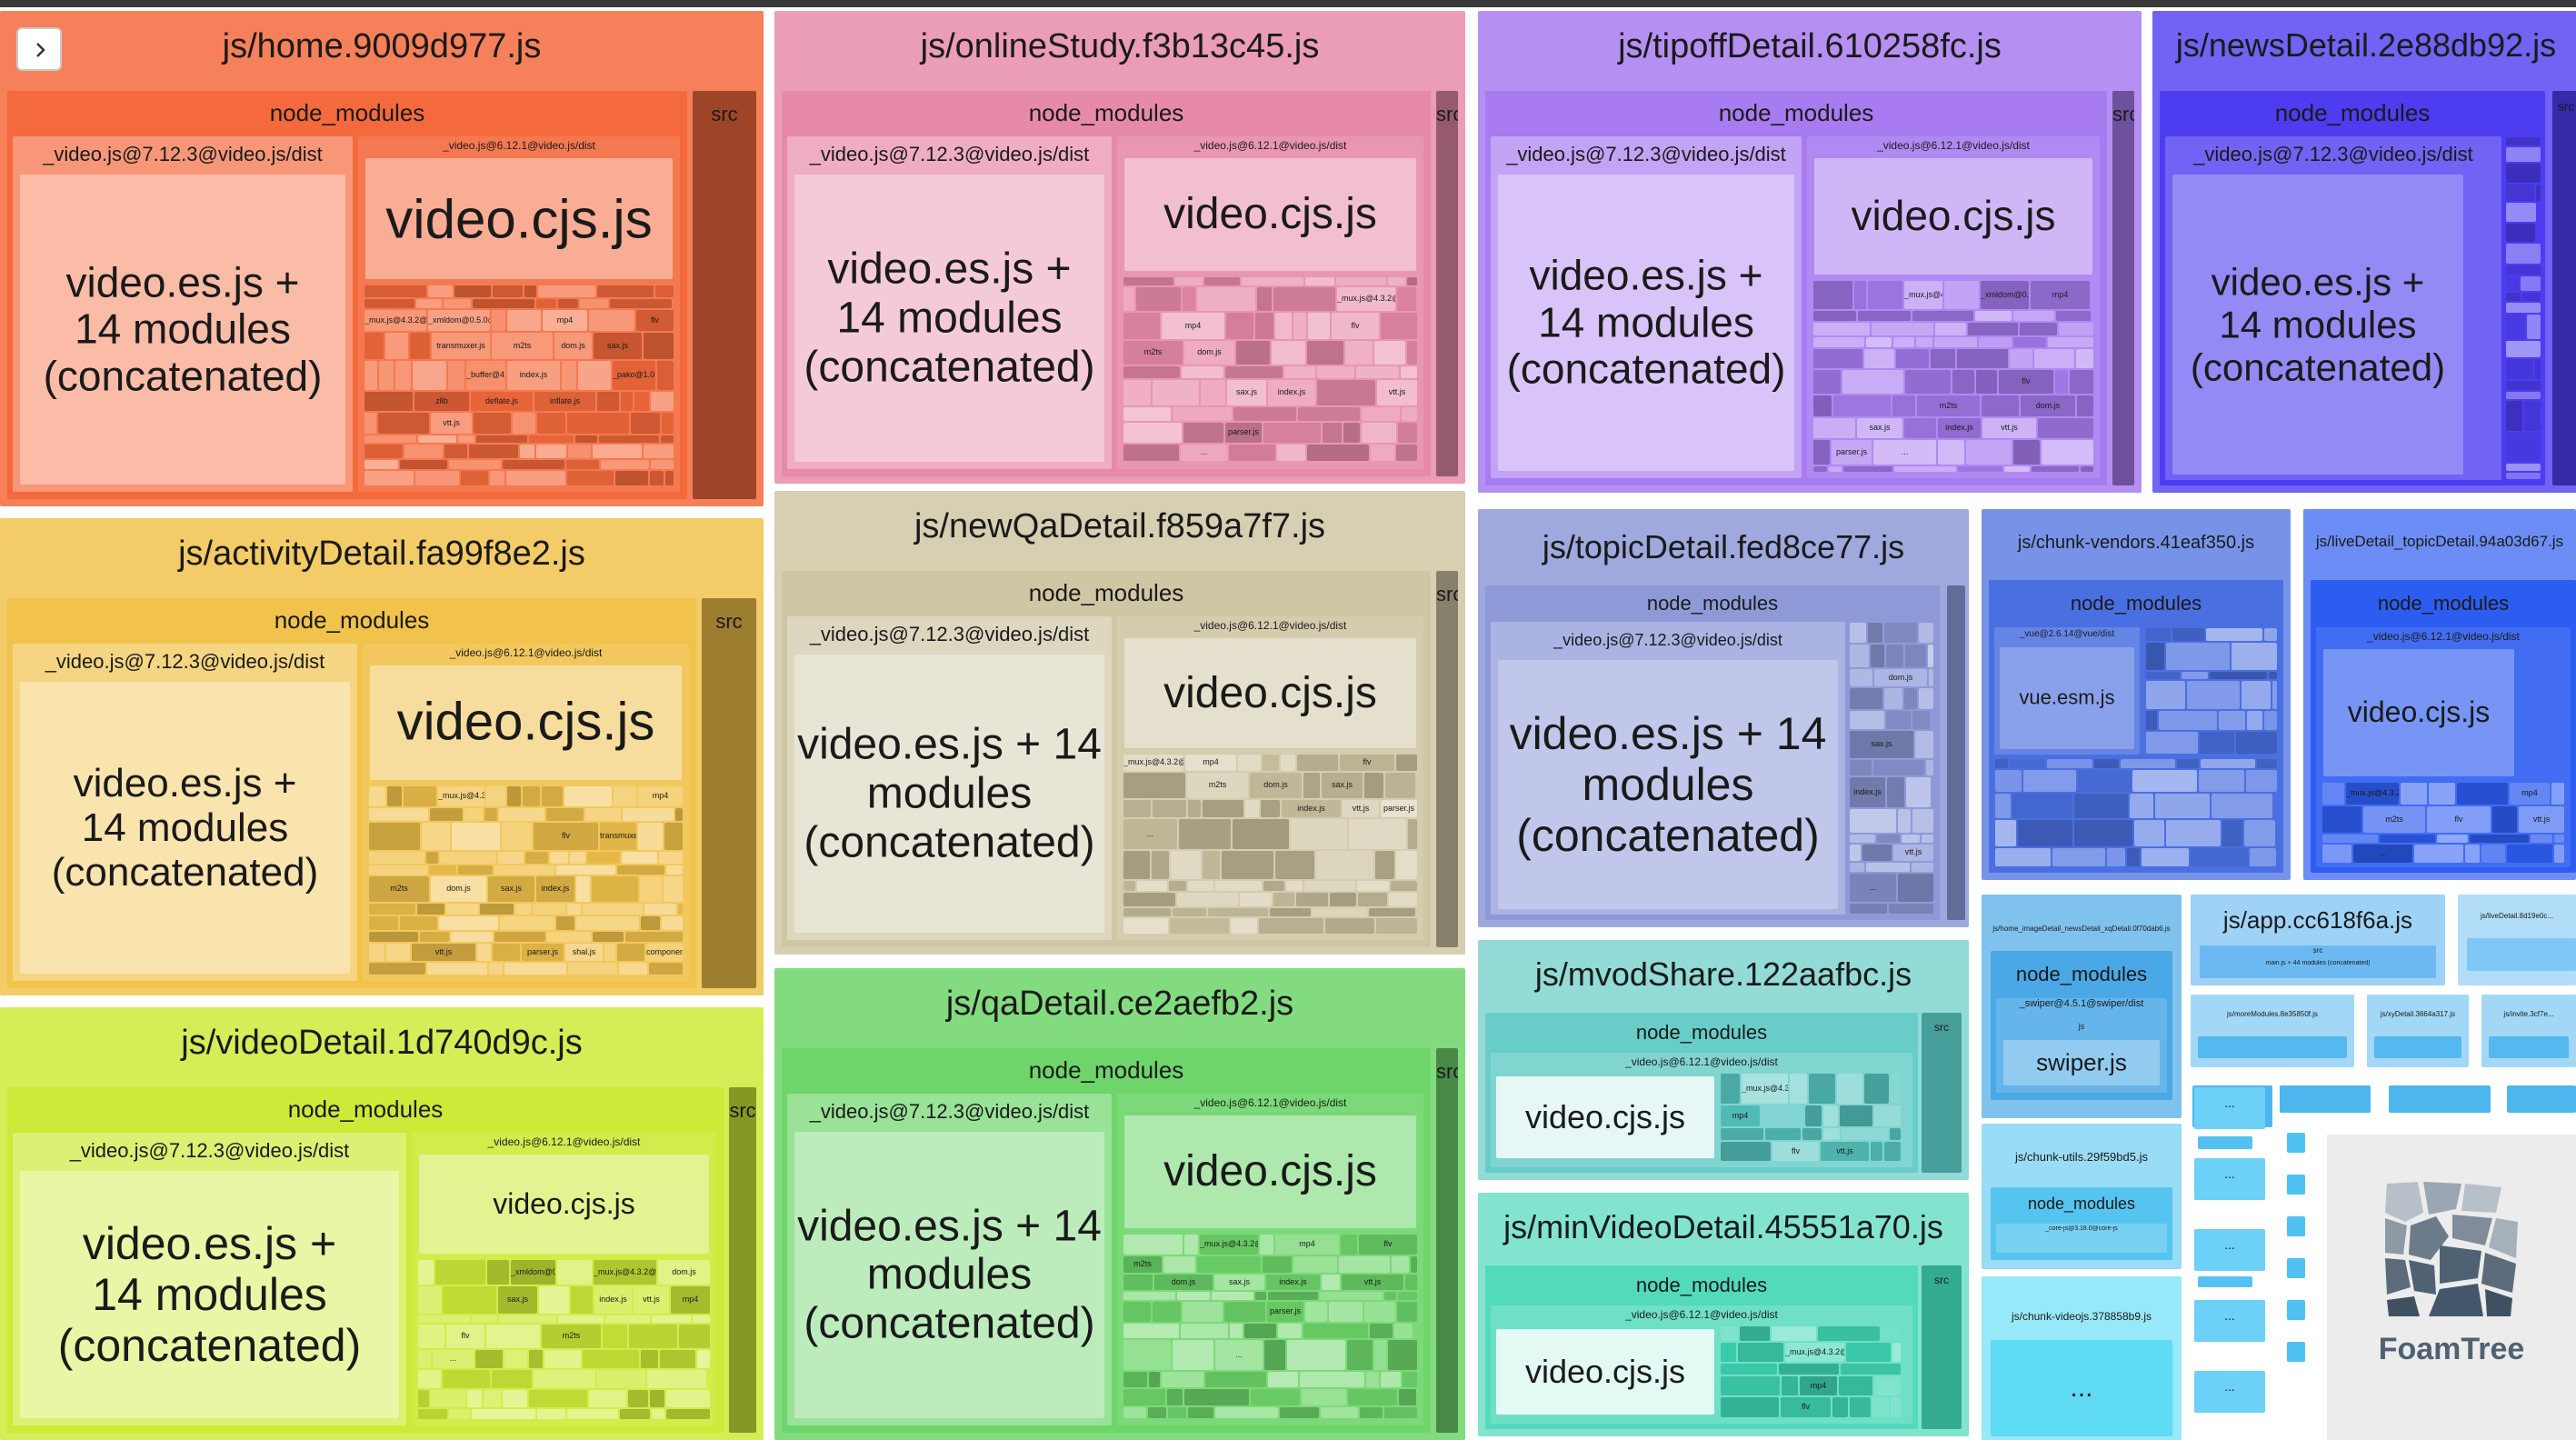 This screenshot has width=2576, height=1440. What do you see at coordinates (39, 49) in the screenshot?
I see `sidebar-toggle-button` at bounding box center [39, 49].